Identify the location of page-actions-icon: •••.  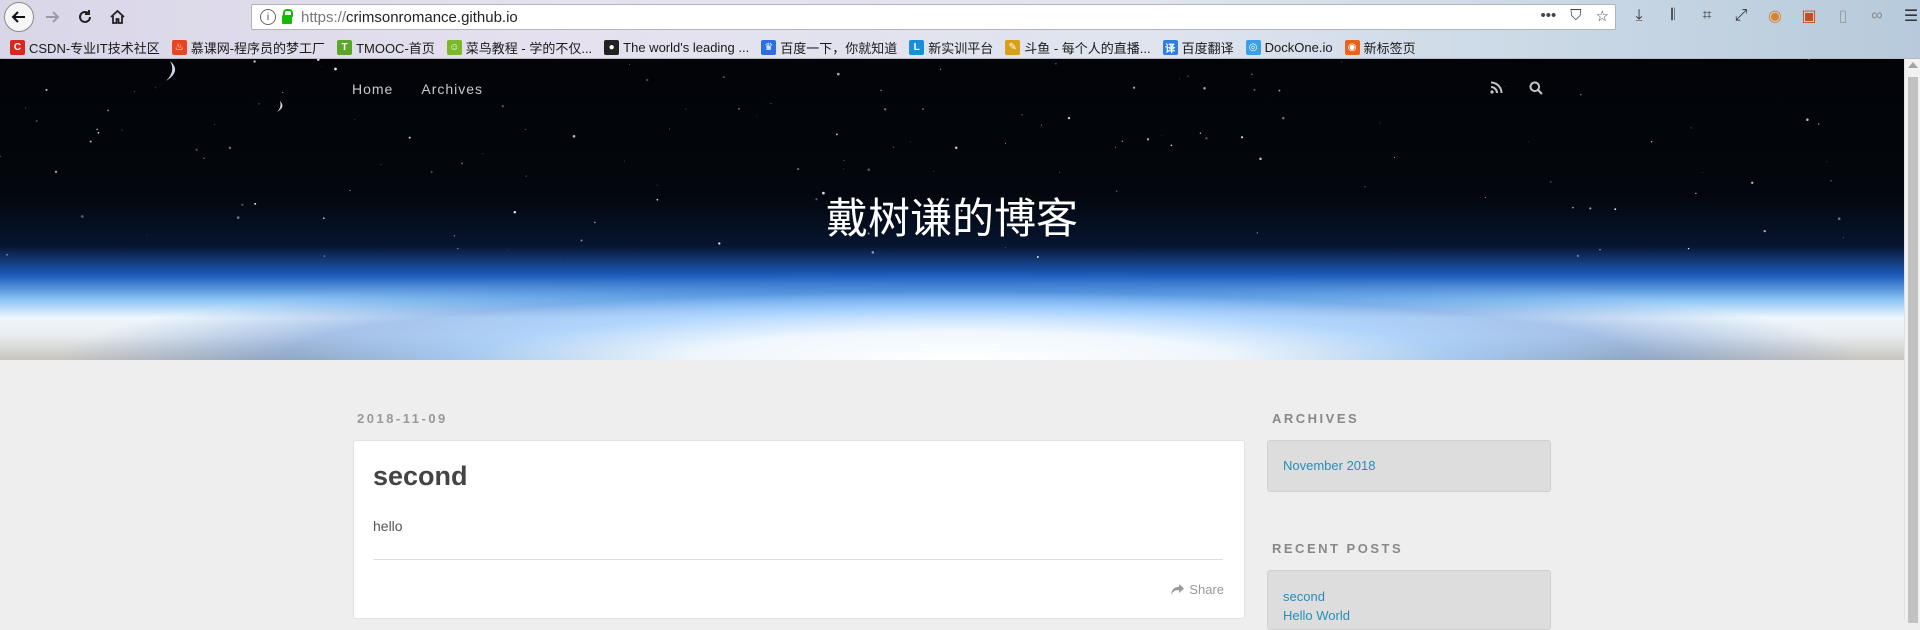
(1549, 16).